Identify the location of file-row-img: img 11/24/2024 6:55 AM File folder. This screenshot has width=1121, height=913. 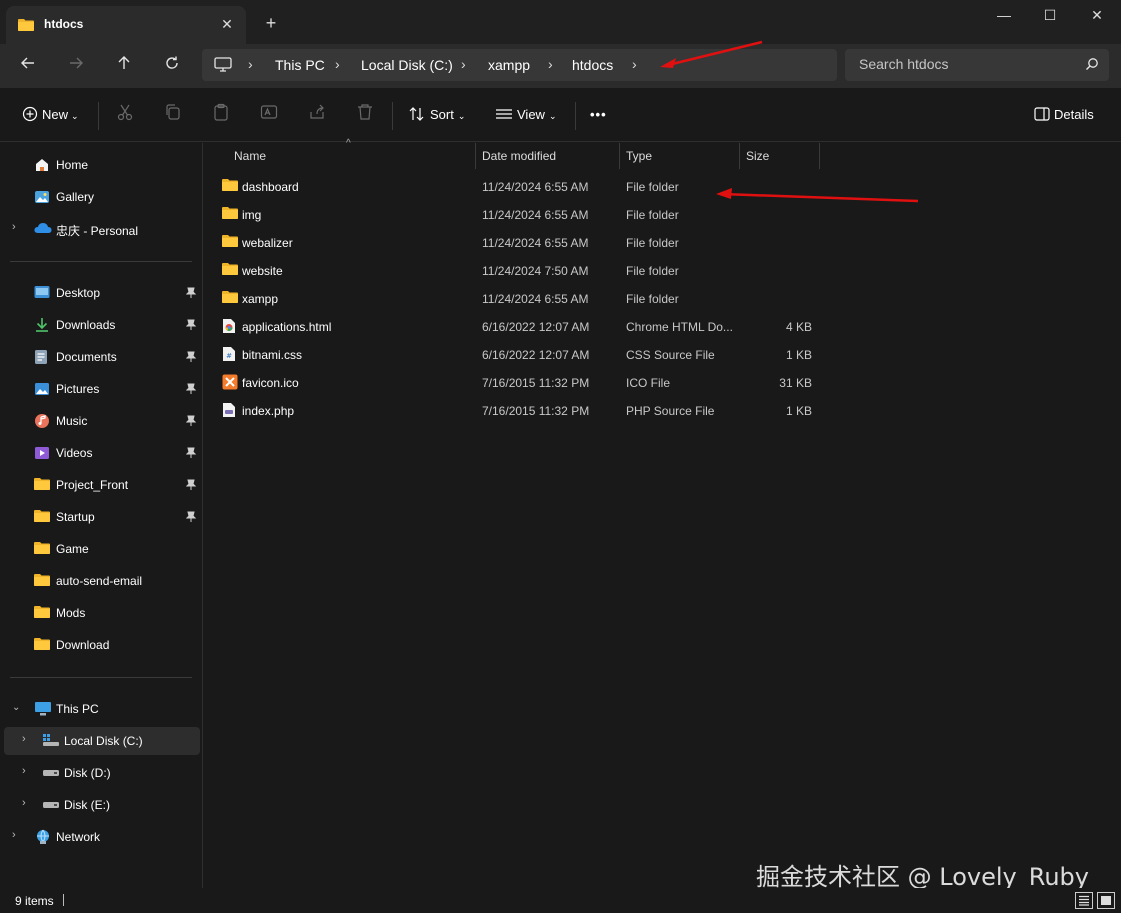
(516, 214).